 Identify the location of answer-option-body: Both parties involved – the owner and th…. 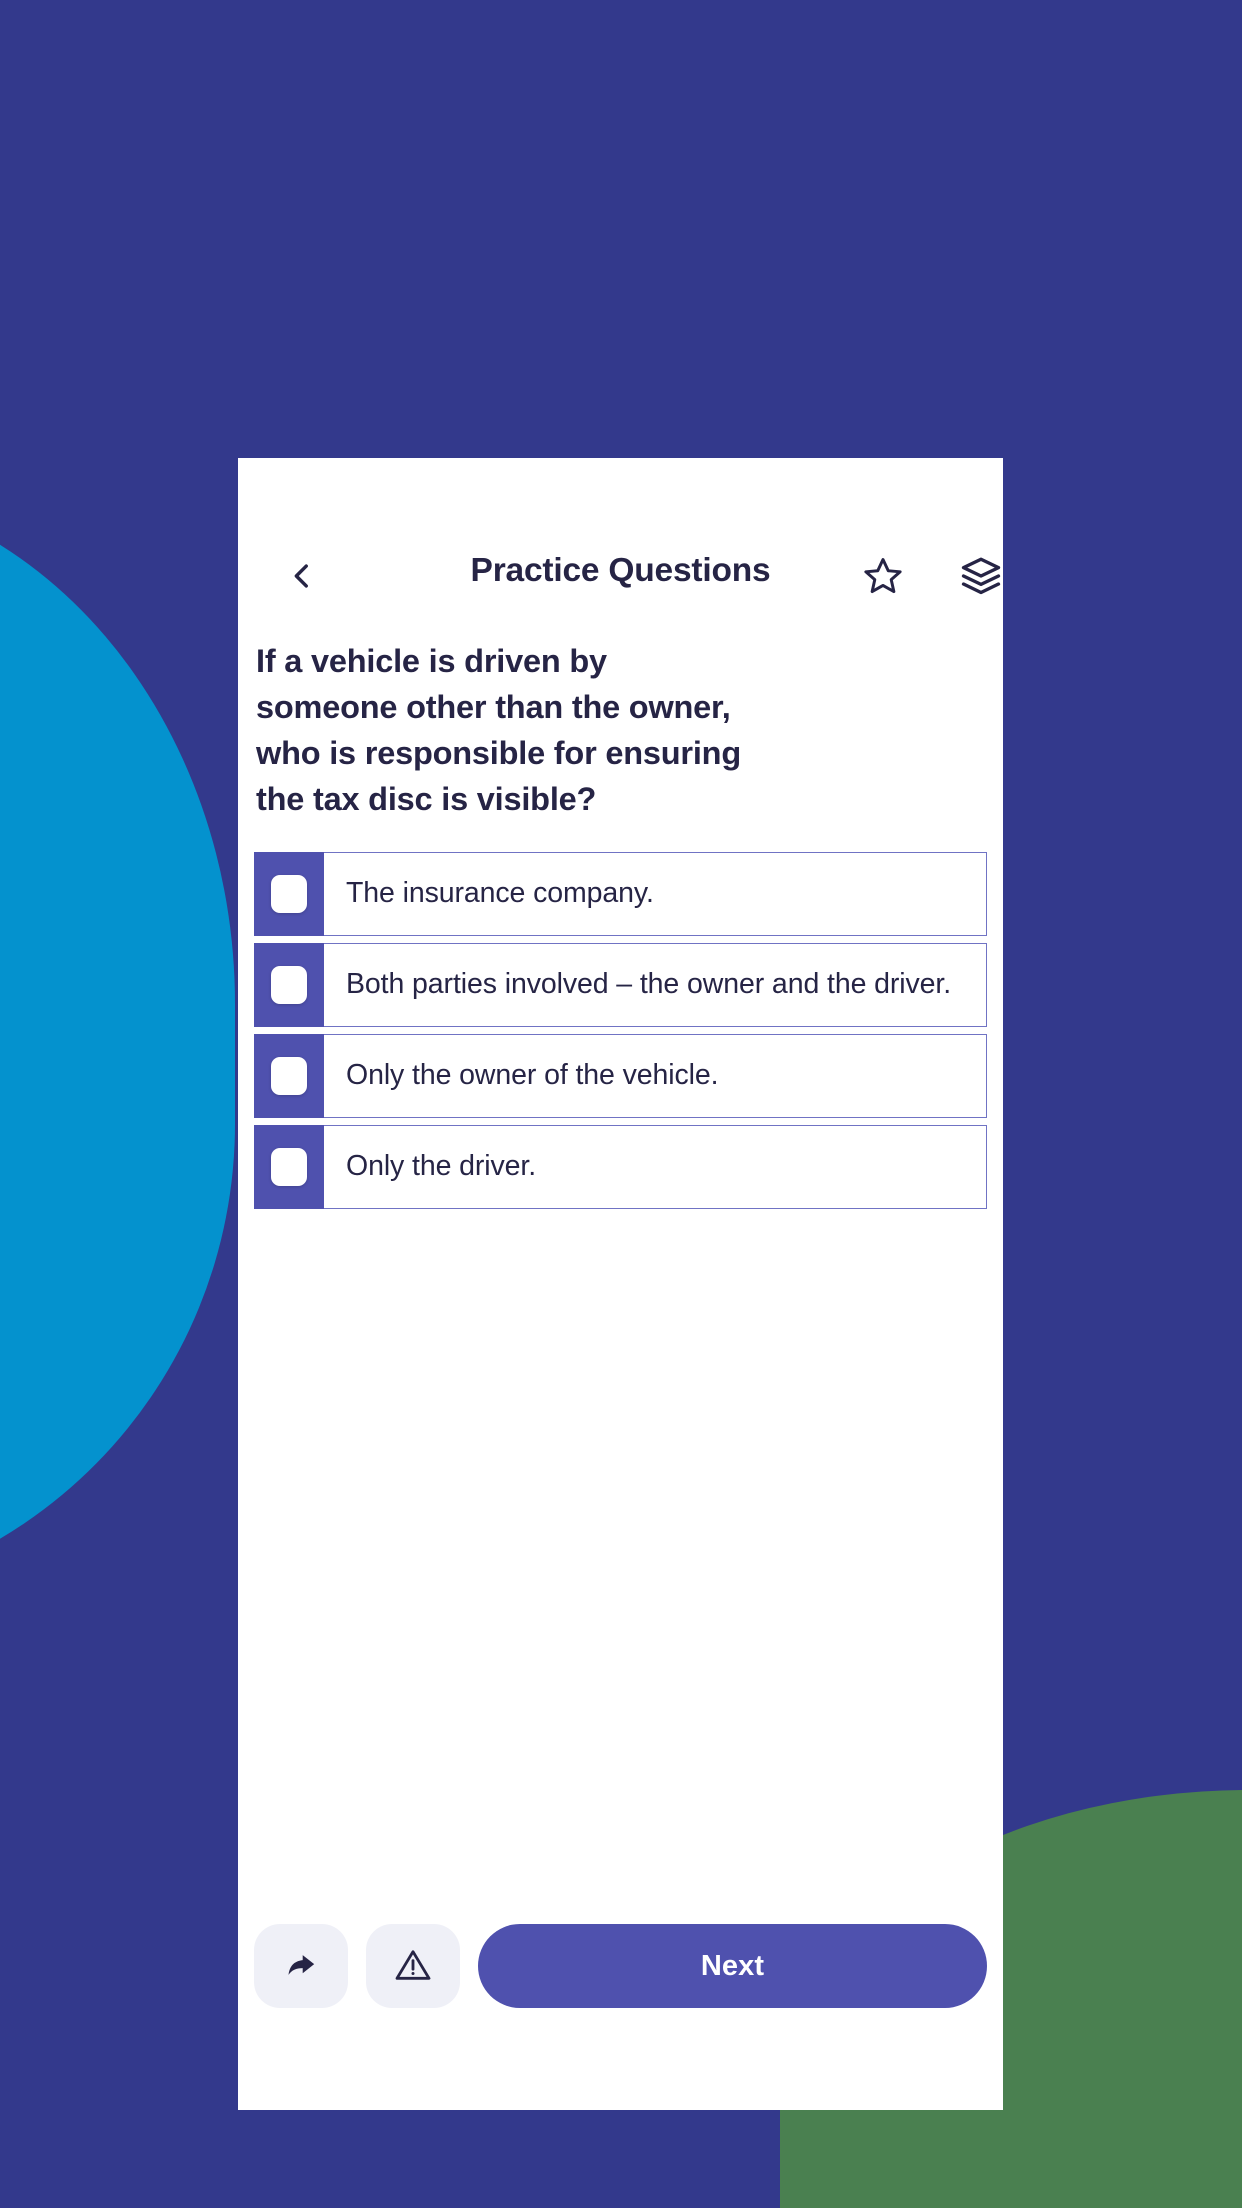
(655, 984).